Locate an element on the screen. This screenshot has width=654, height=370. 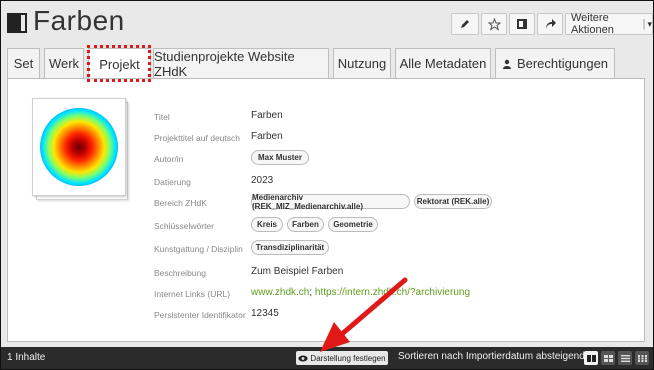
view-tiles-button is located at coordinates (591, 358).